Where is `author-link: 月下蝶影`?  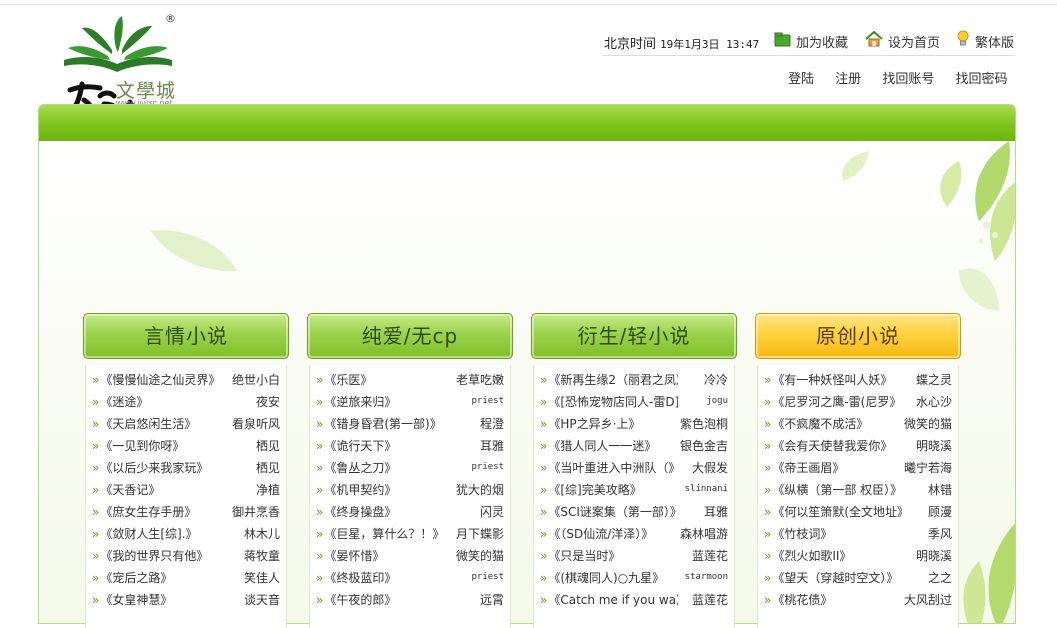 author-link: 月下蝶影 is located at coordinates (480, 533).